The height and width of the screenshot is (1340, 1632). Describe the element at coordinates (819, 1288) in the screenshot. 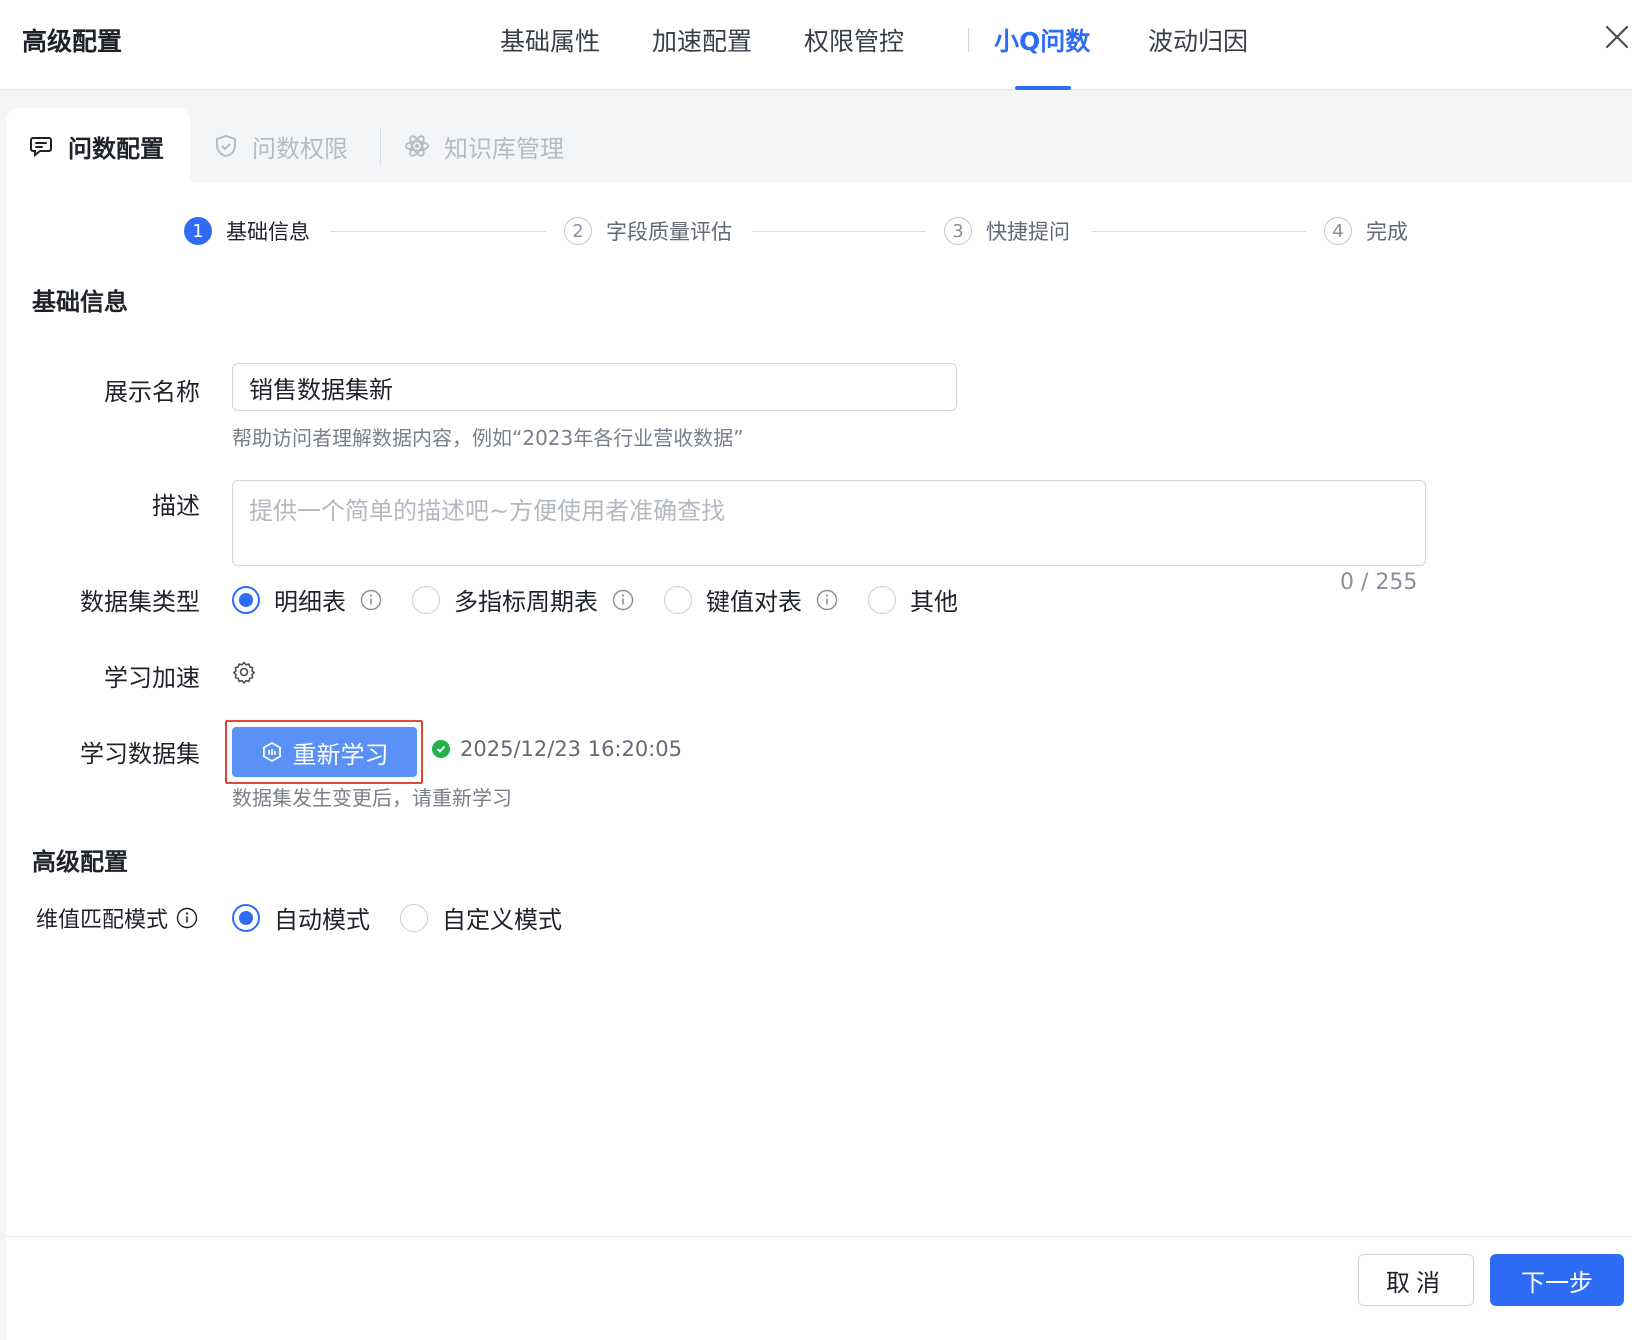

I see `footer-bar: 取消 下一步` at that location.